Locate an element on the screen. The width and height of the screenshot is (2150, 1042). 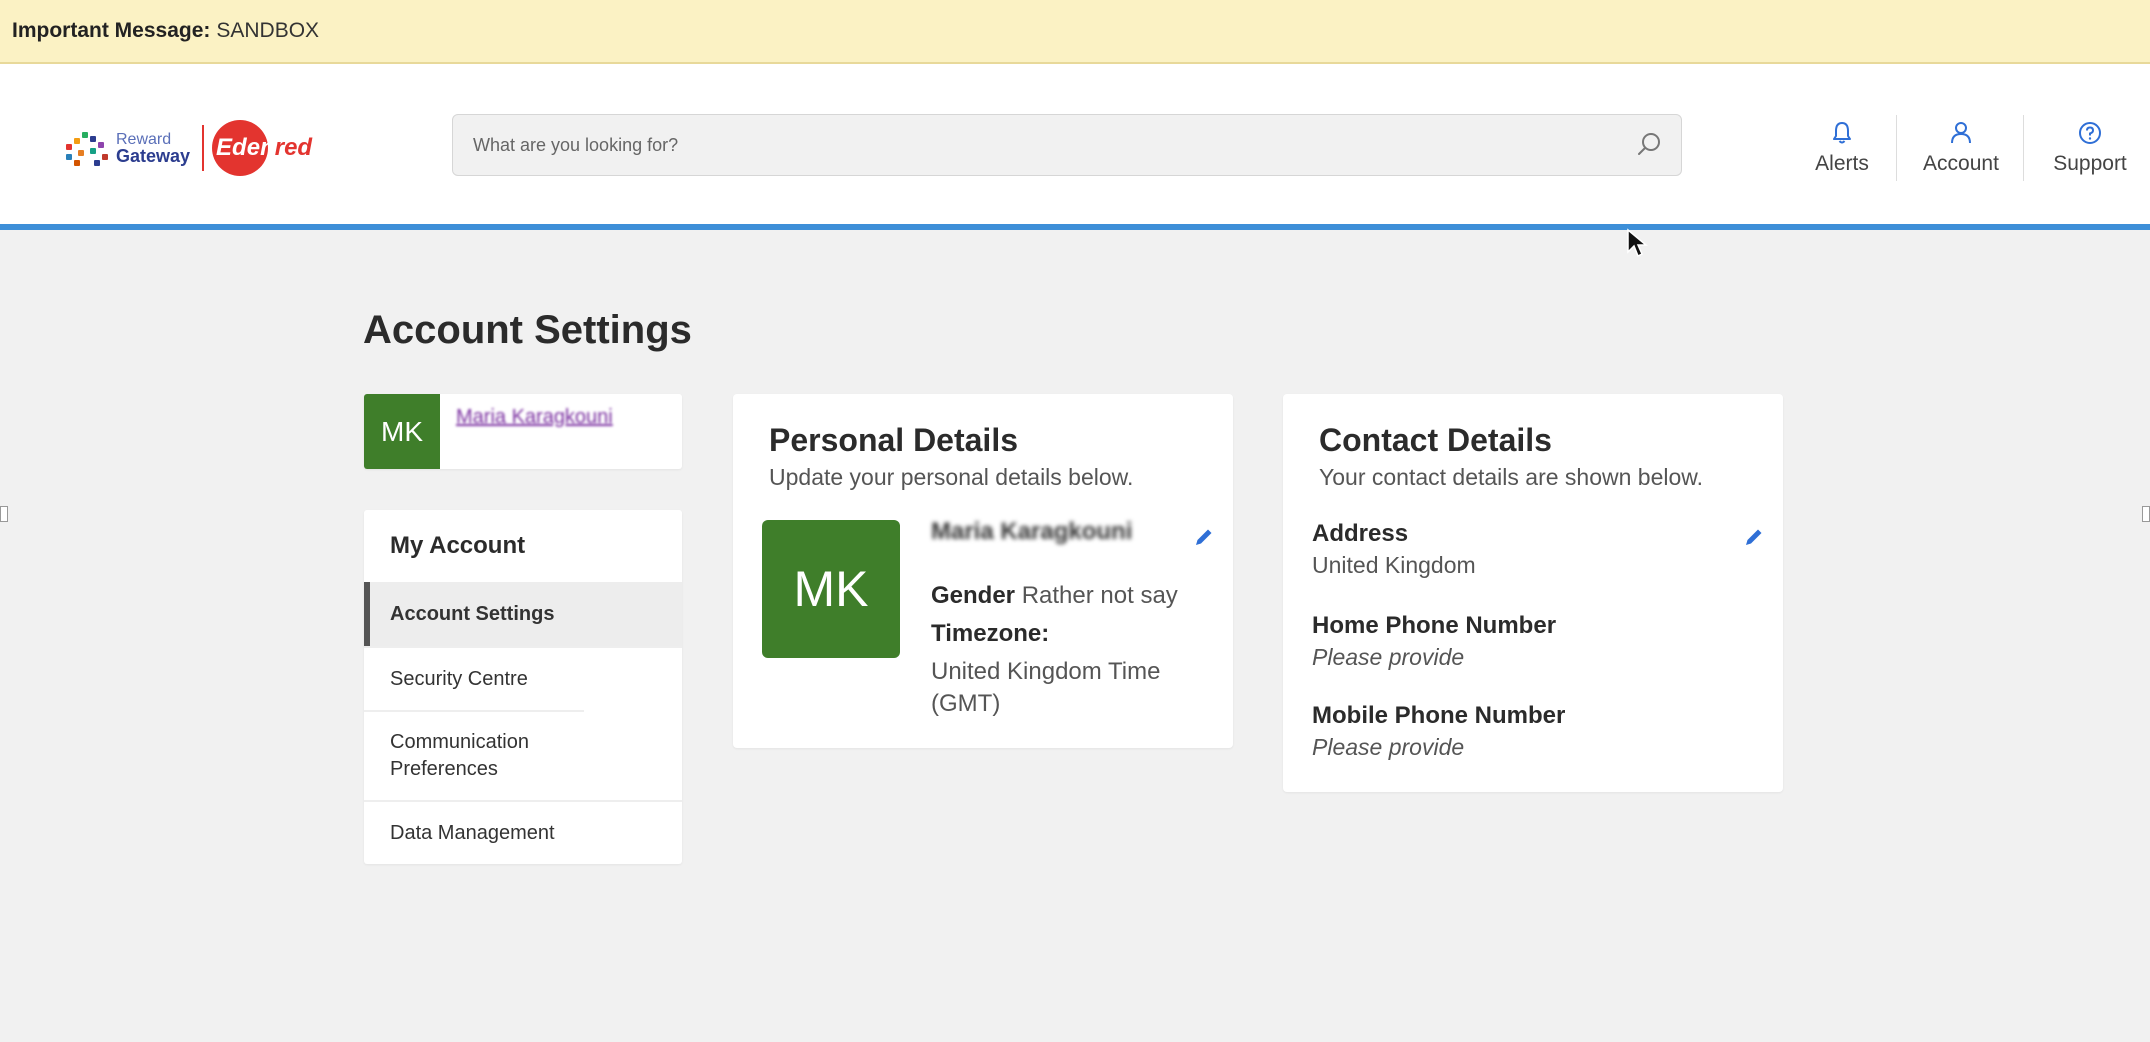
menu-item-communication-preferences: Communication Preferences is located at coordinates (474, 755).